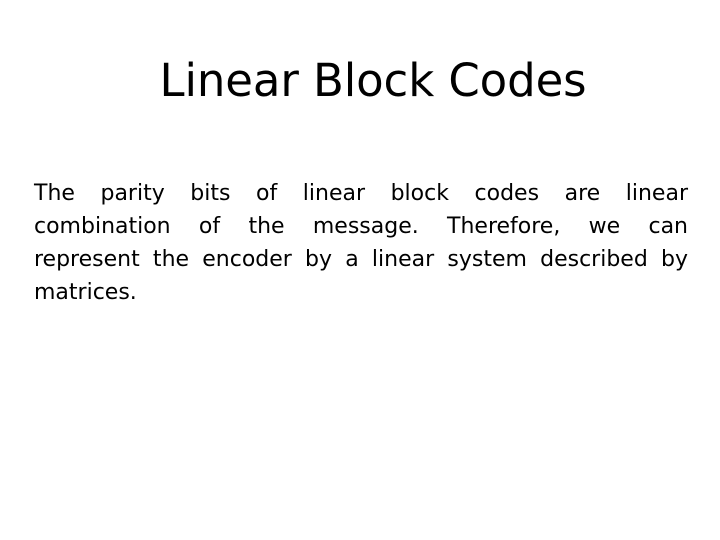  Describe the element at coordinates (85, 292) in the screenshot. I see `body-line-4: matrices.` at that location.